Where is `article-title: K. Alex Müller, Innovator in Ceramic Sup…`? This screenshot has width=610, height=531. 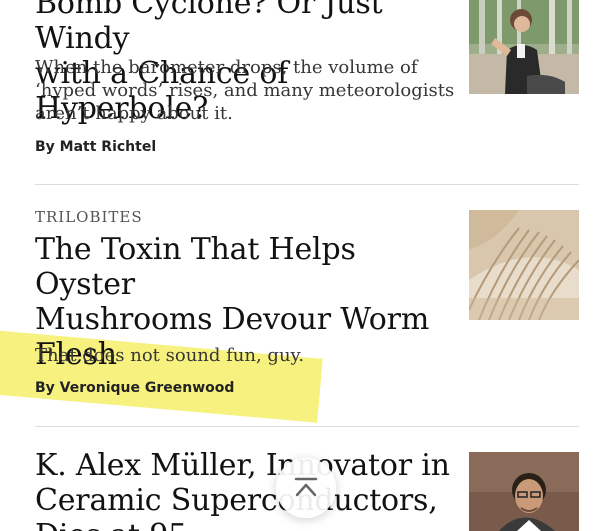 article-title: K. Alex Müller, Innovator in Ceramic Sup… is located at coordinates (245, 489).